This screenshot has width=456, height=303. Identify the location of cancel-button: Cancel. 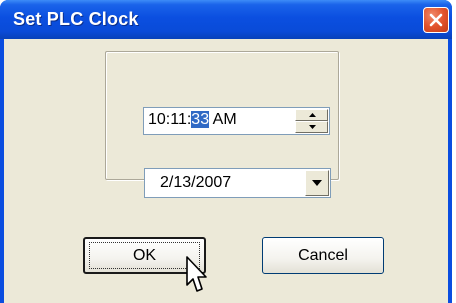
(323, 255).